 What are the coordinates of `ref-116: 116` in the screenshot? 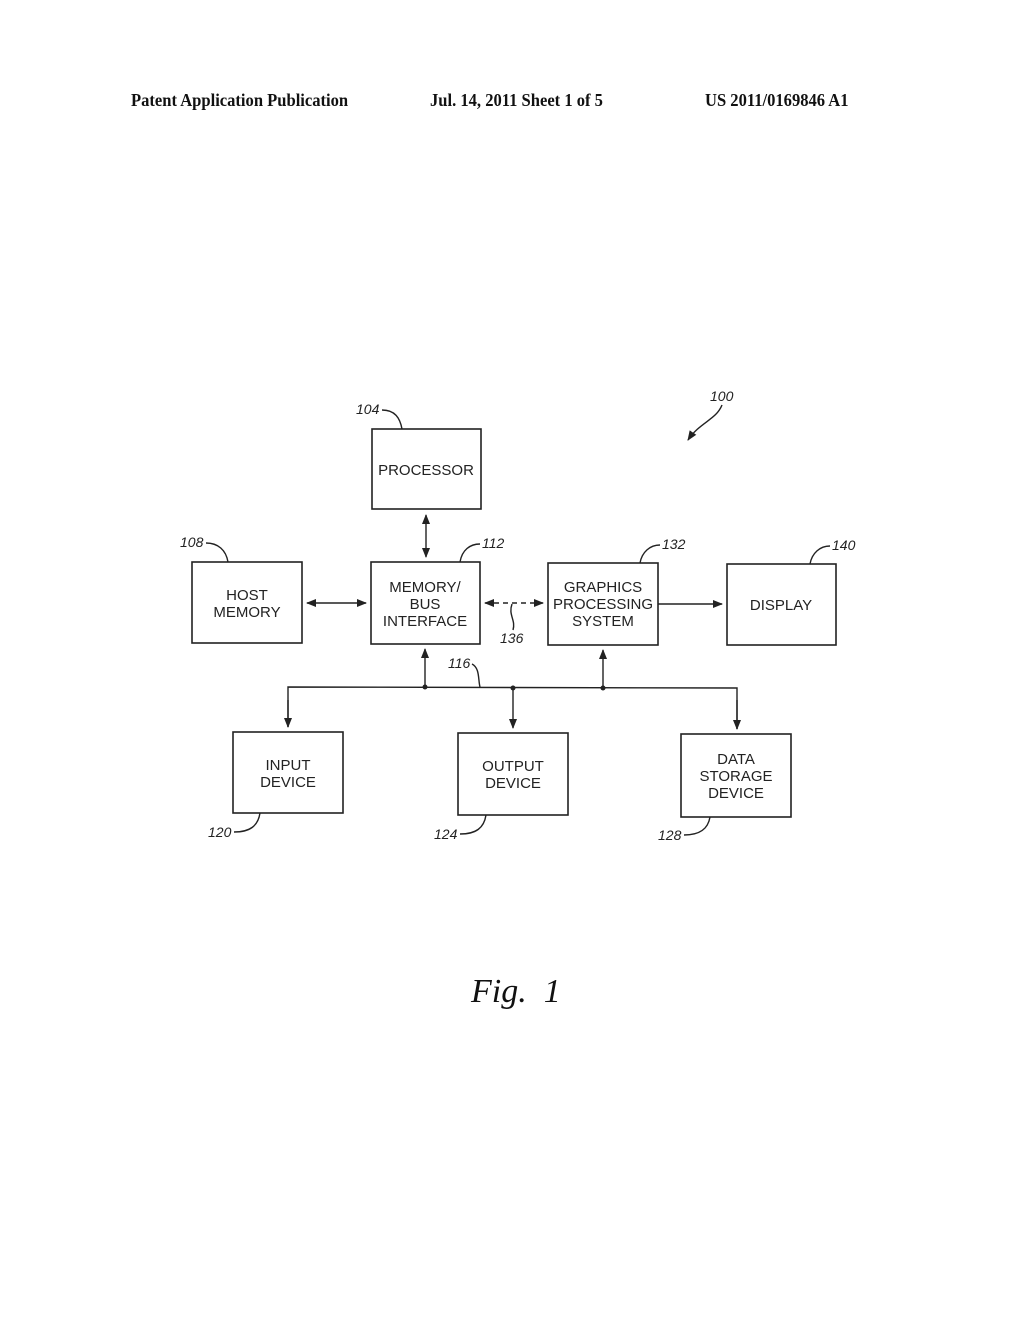 It's located at (459, 663).